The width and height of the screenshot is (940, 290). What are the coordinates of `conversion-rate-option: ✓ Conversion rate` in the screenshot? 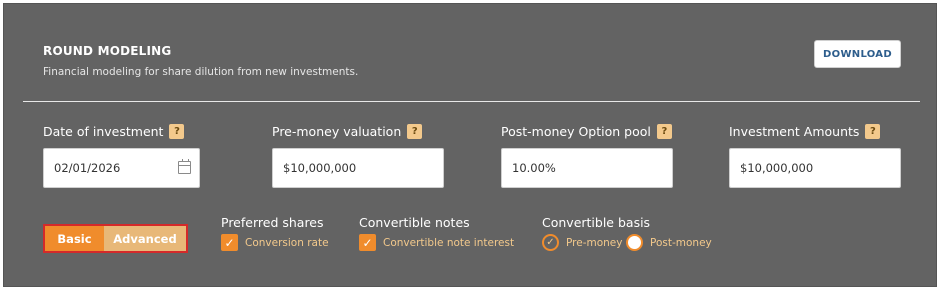 It's located at (275, 242).